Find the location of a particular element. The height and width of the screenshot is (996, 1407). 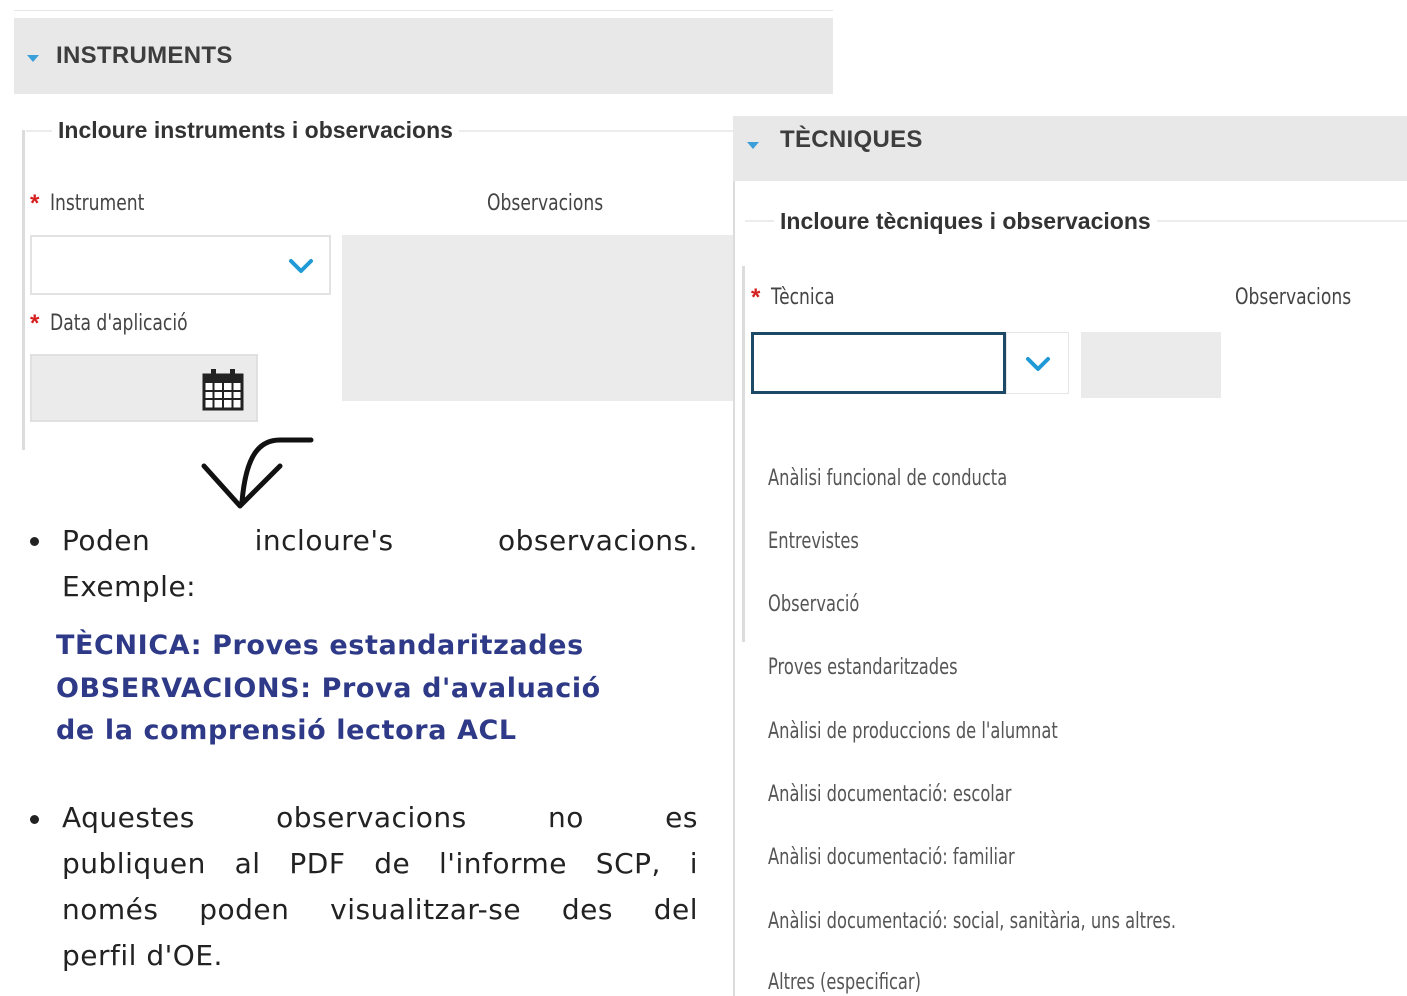

top-divider is located at coordinates (423, 10).